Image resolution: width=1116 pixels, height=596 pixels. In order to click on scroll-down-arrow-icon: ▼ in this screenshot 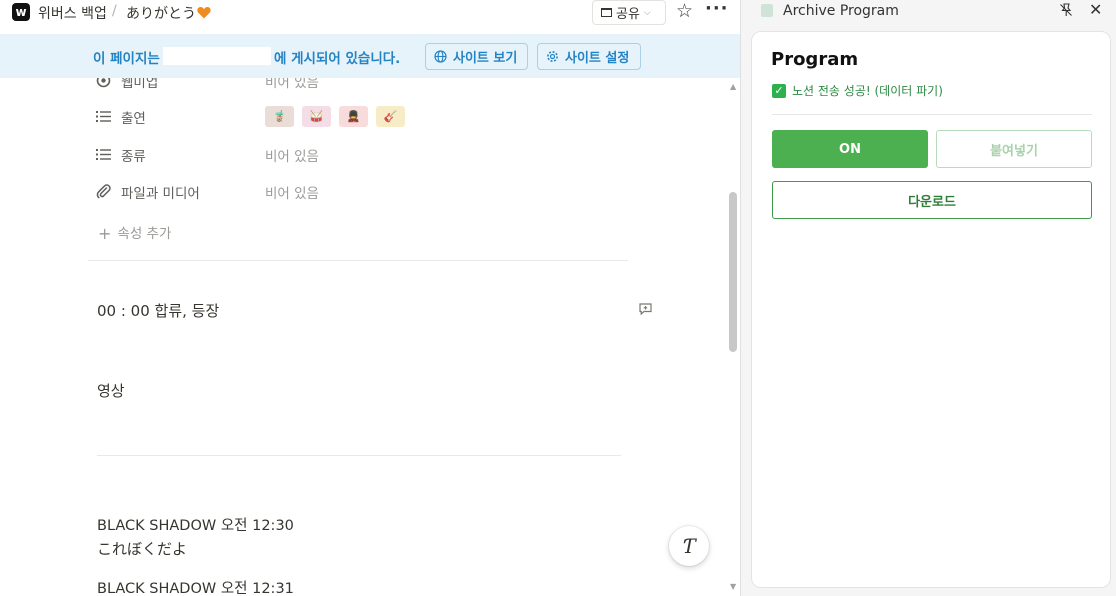, I will do `click(733, 586)`.